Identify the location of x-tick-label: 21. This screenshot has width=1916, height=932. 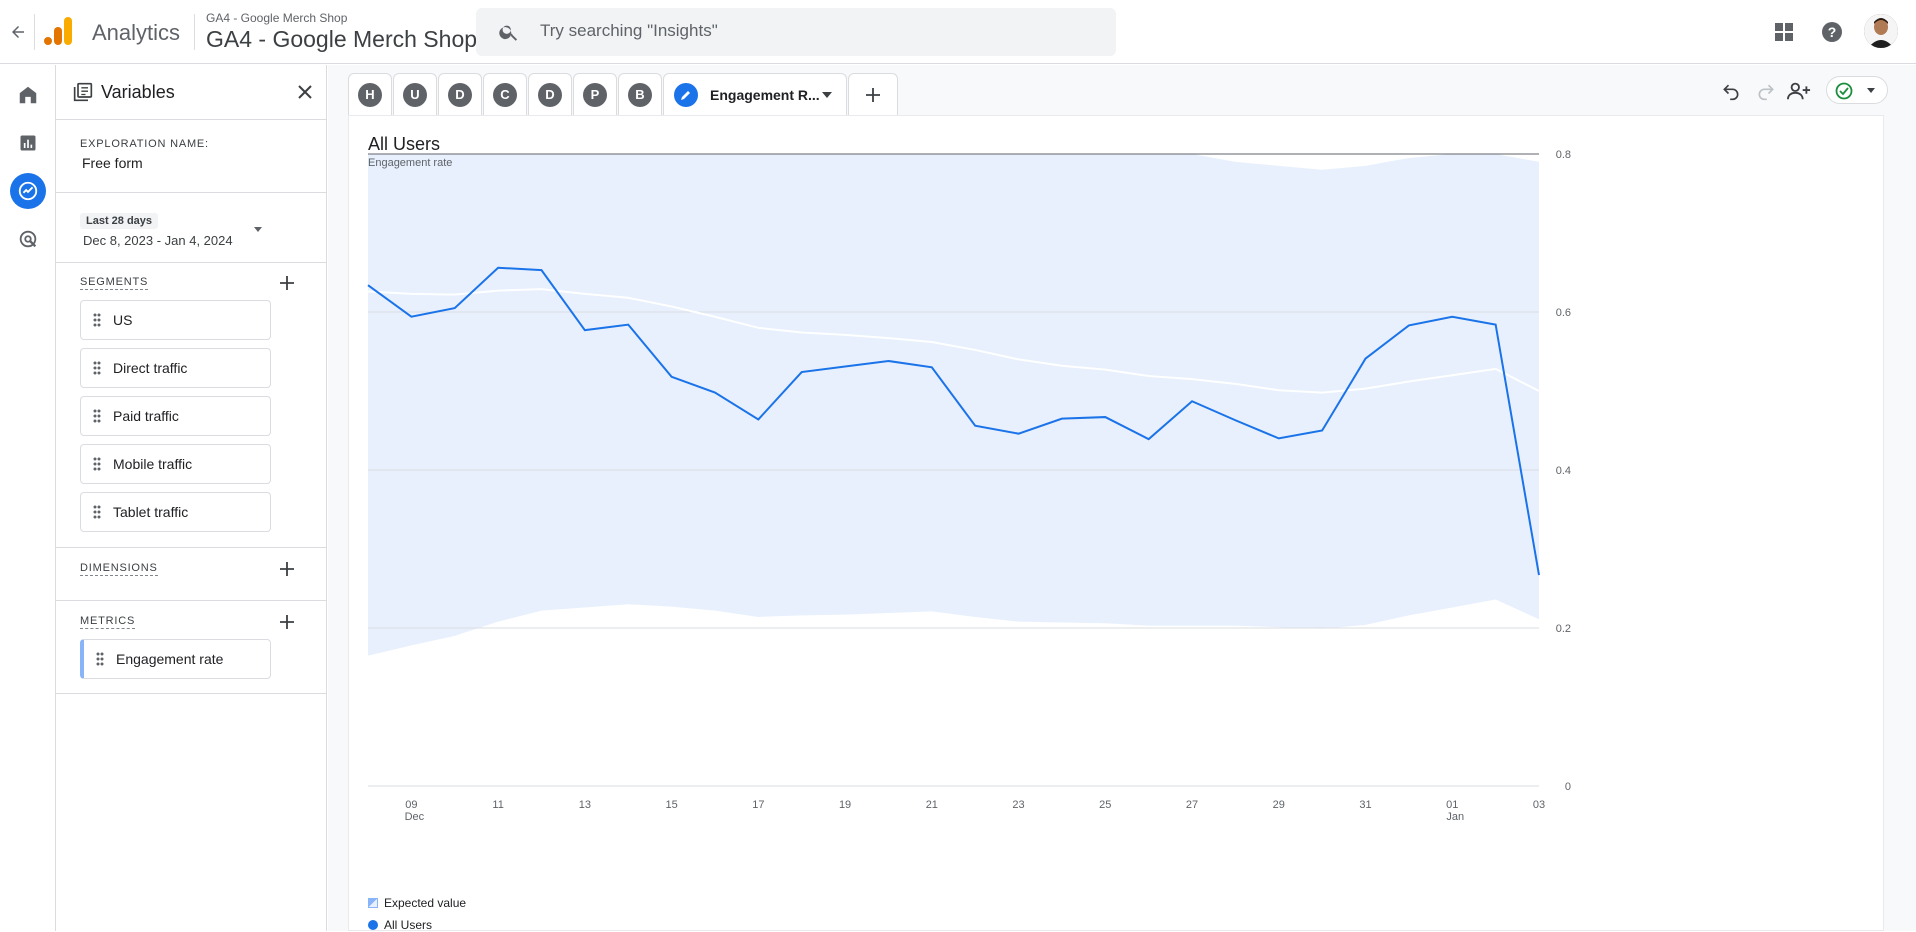
(932, 805).